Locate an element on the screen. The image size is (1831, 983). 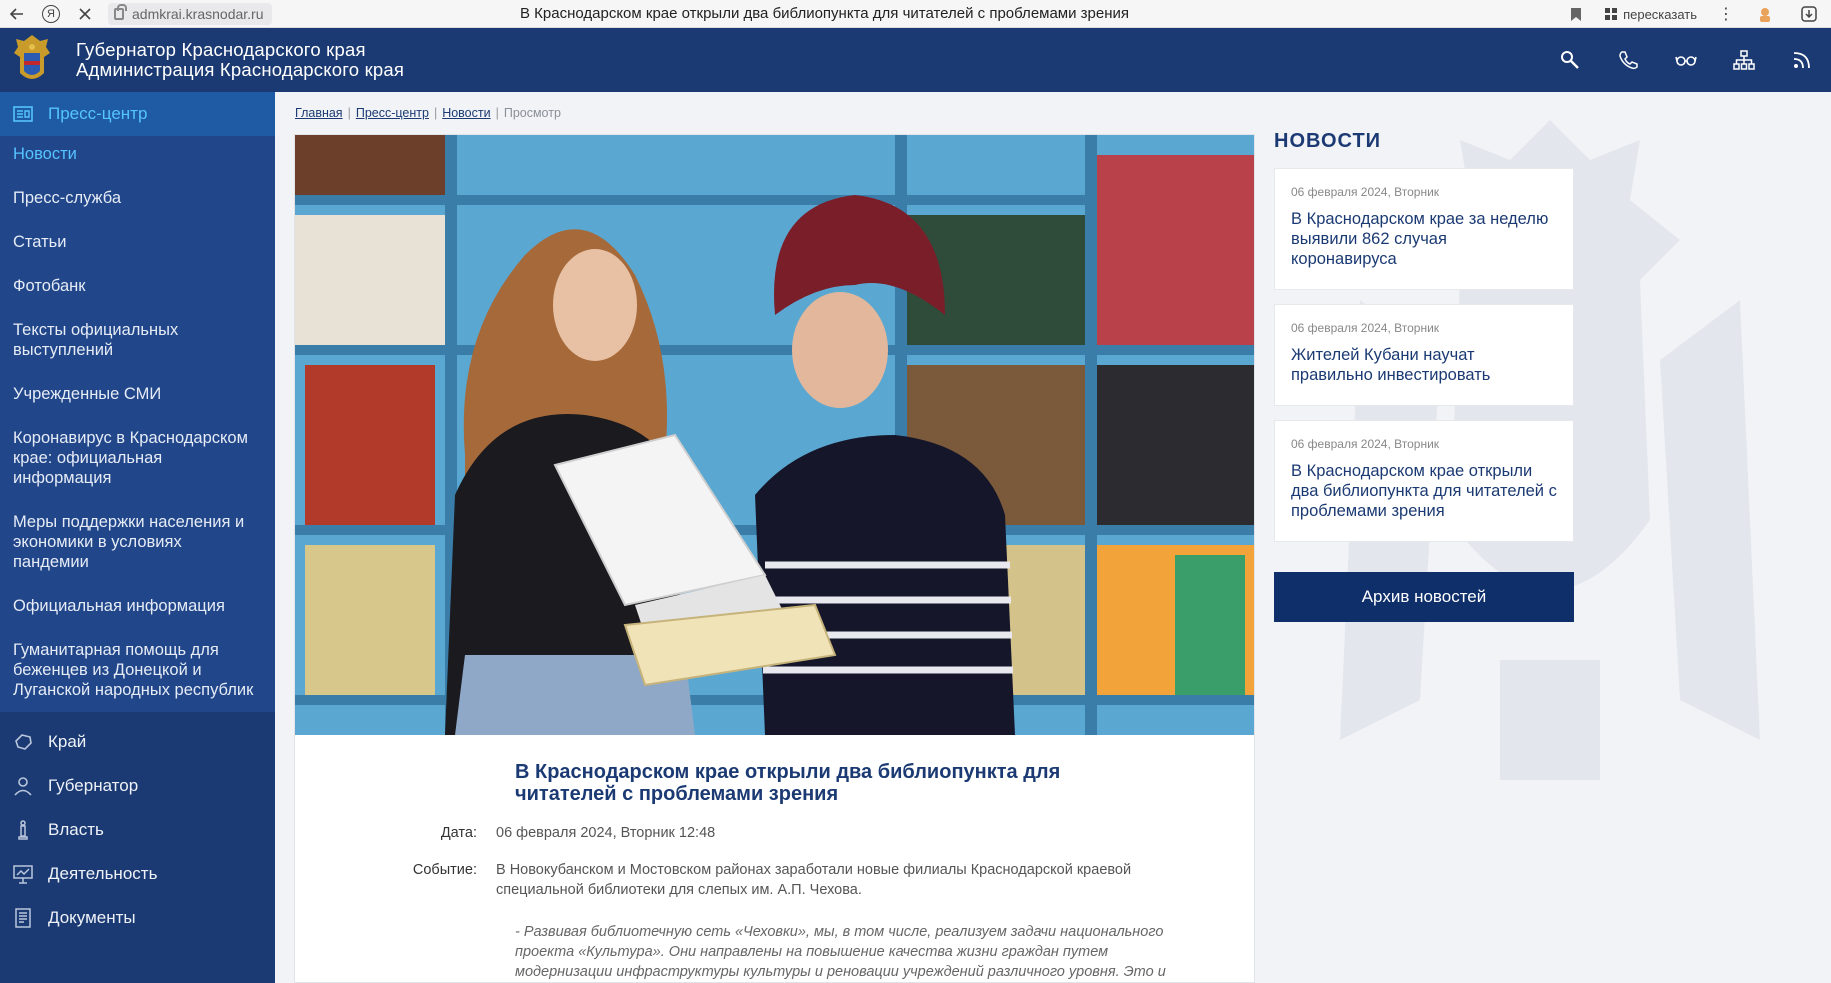
submenu-item-official-info: Официальная информация is located at coordinates (137, 606).